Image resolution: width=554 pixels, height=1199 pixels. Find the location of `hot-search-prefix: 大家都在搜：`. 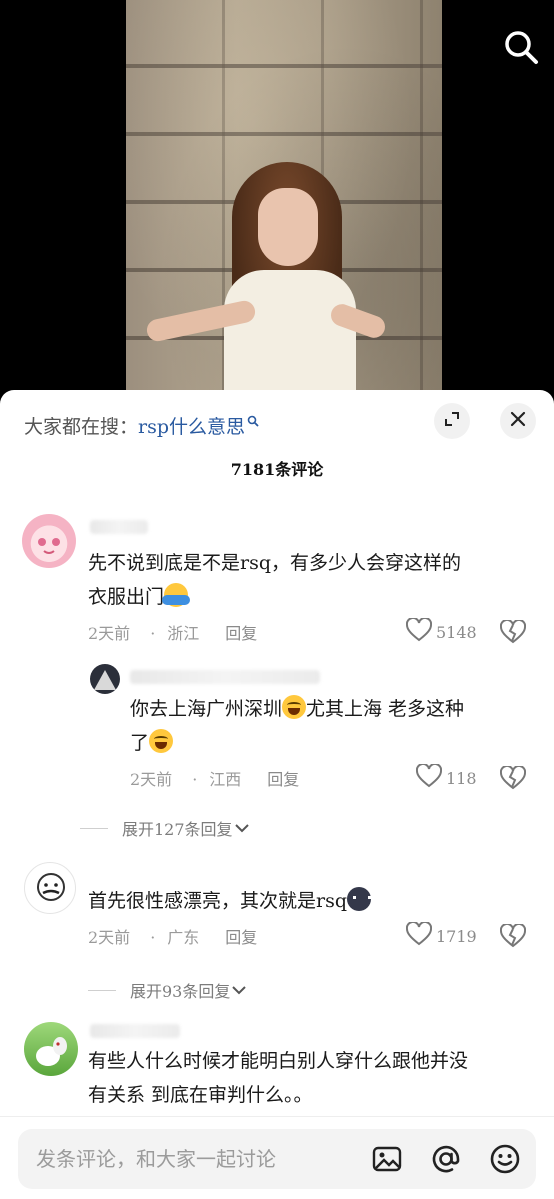

hot-search-prefix: 大家都在搜： is located at coordinates (81, 427).